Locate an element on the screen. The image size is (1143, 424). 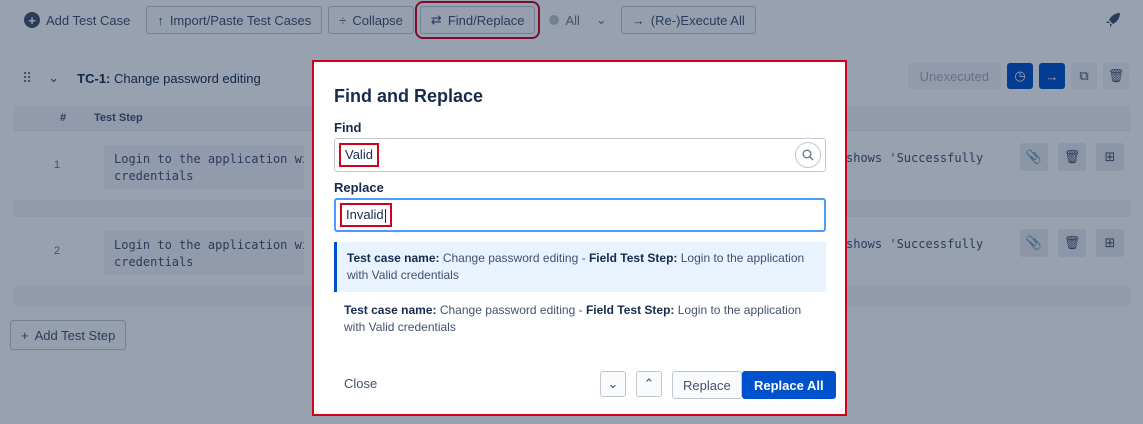
replace-all-button: Replace All is located at coordinates (789, 385).